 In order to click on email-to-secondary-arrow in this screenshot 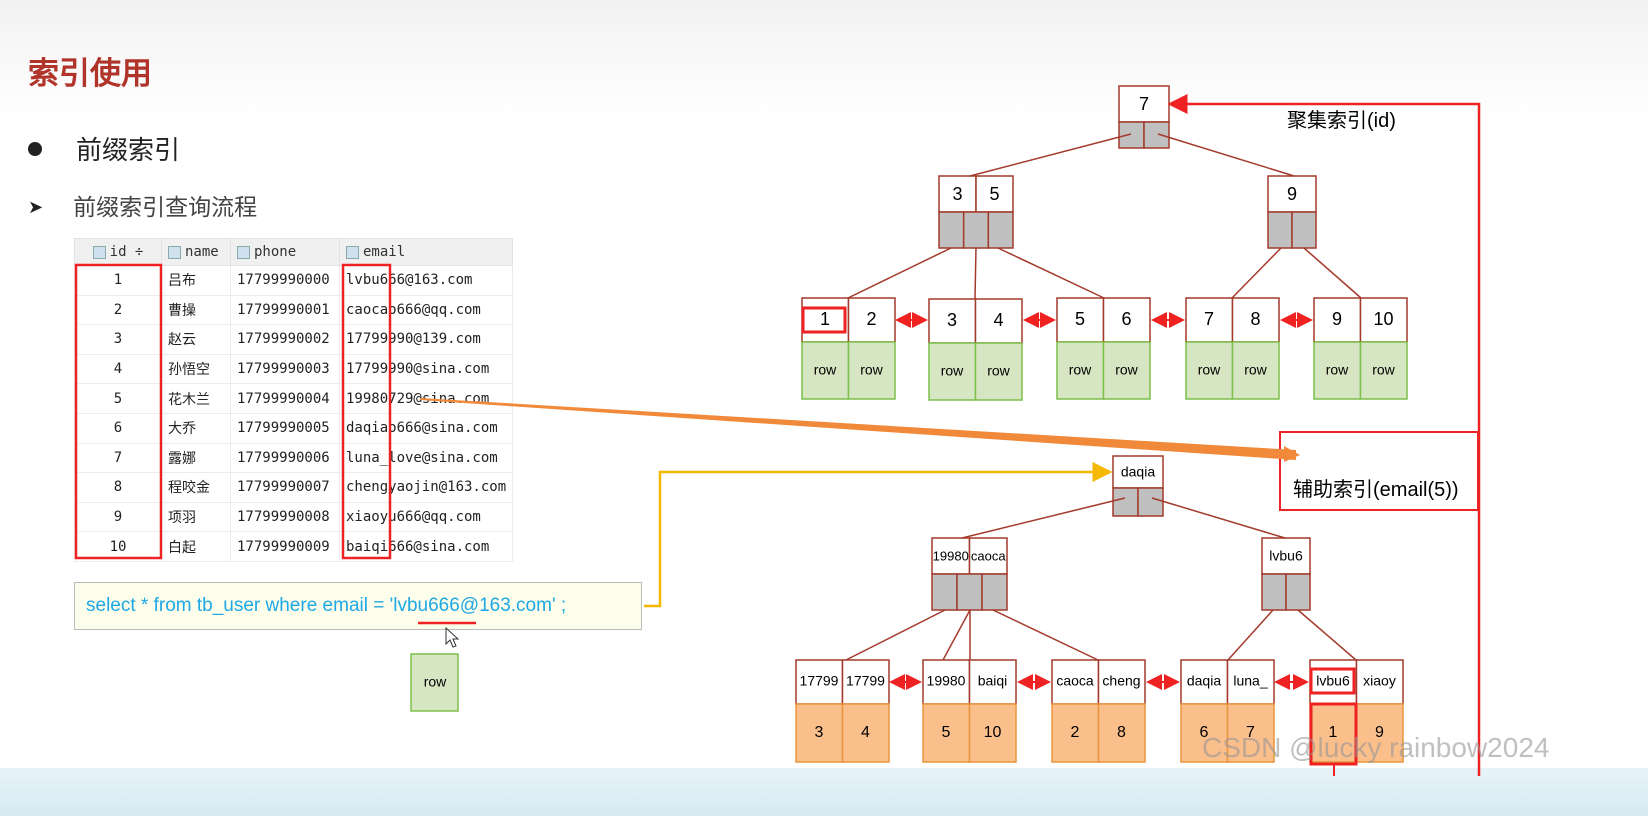, I will do `click(858, 429)`.